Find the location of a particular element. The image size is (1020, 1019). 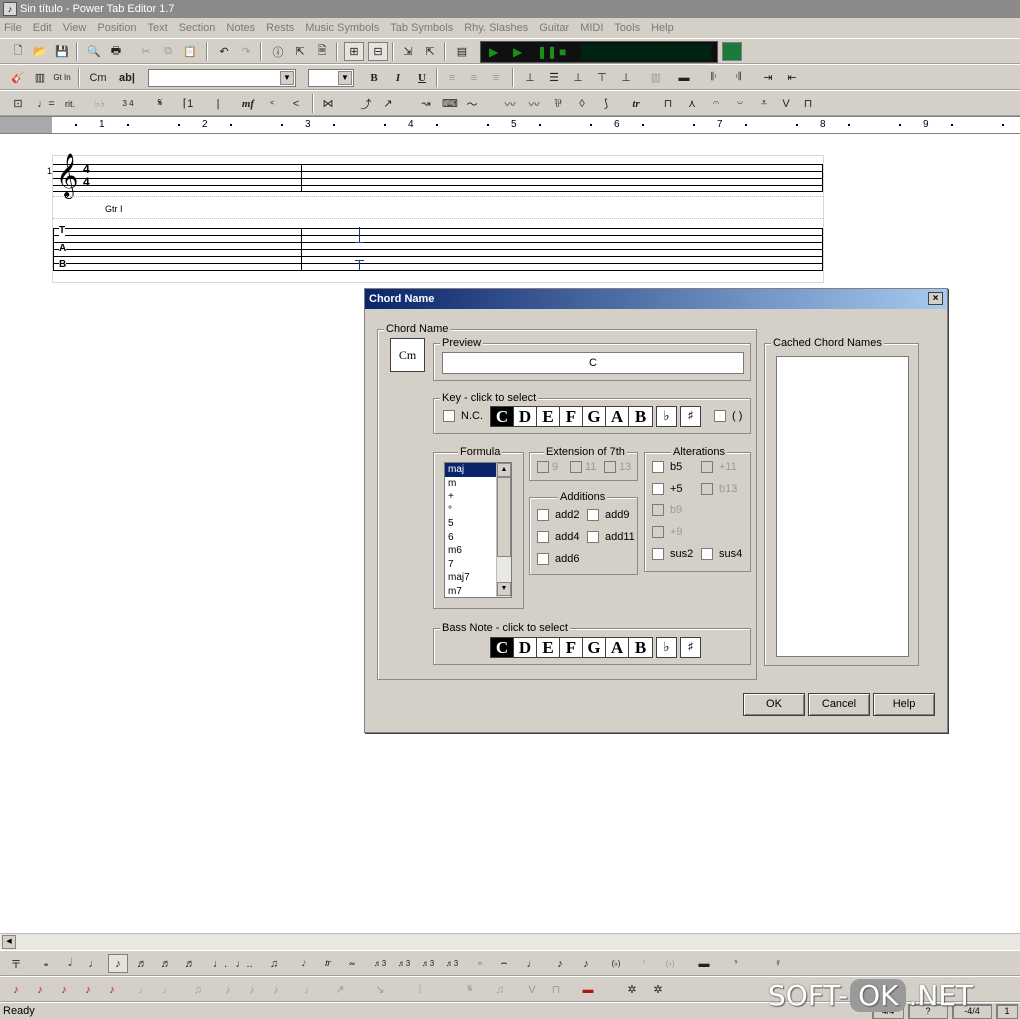

formula-scrollbar: ▲ ▼ is located at coordinates (503, 530).